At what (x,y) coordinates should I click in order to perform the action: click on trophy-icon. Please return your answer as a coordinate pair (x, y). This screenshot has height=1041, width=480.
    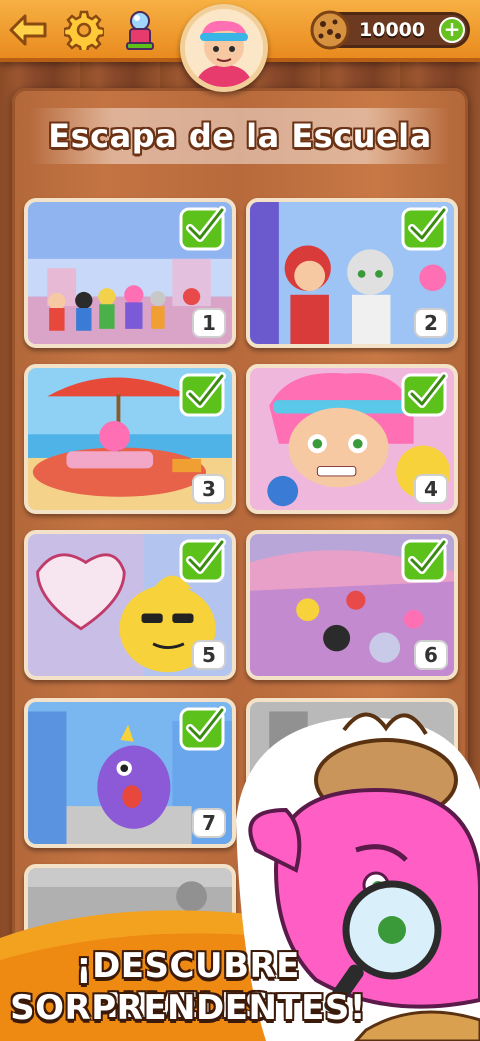
    Looking at the image, I should click on (140, 30).